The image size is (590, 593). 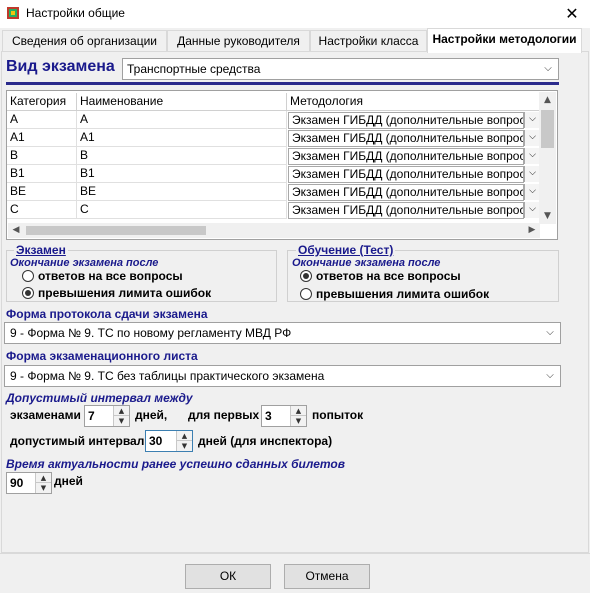 What do you see at coordinates (42, 192) in the screenshot?
I see `cell-category: BE` at bounding box center [42, 192].